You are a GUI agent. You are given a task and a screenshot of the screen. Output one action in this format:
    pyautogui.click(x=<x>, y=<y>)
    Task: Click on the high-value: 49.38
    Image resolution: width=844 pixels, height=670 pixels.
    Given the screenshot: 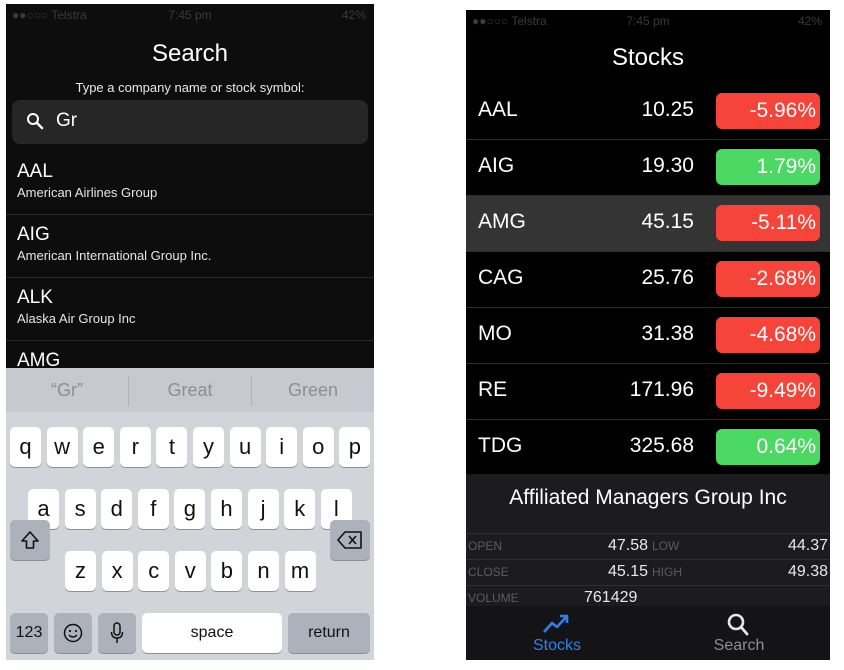 What is the action you would take?
    pyautogui.click(x=807, y=571)
    